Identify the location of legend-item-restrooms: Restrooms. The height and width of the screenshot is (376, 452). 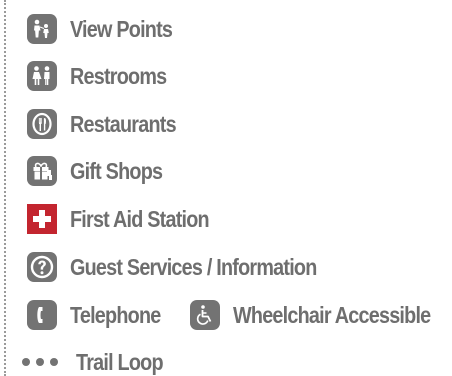
(104, 76).